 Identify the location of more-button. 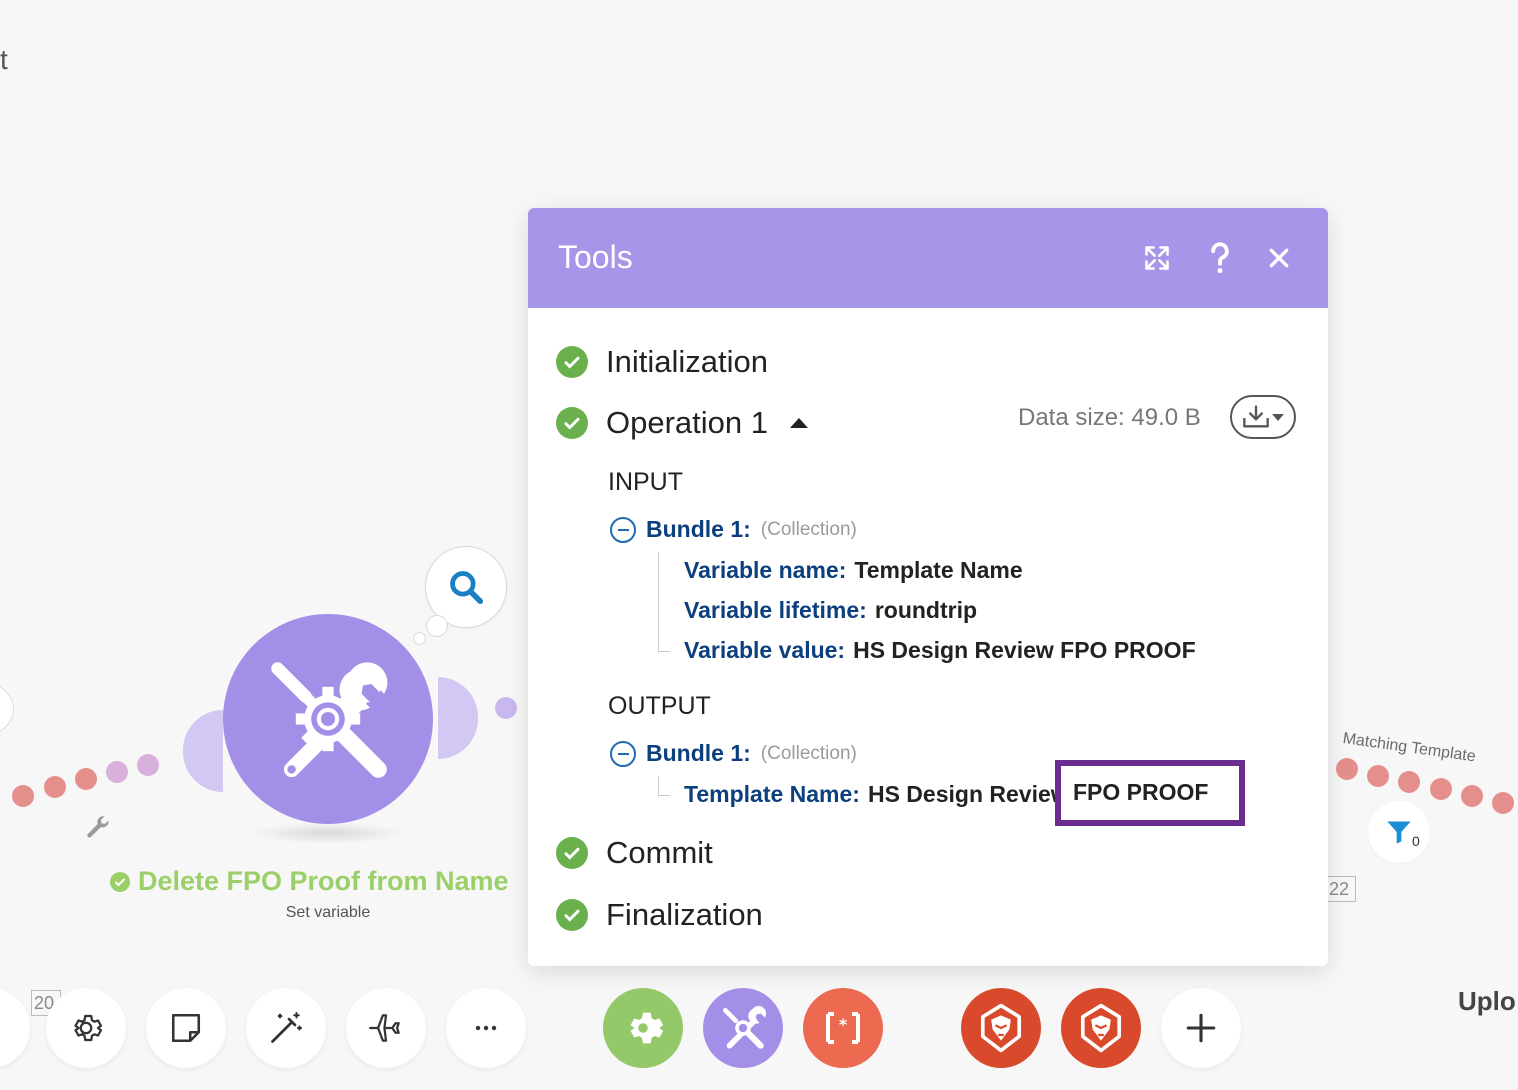
(486, 1028).